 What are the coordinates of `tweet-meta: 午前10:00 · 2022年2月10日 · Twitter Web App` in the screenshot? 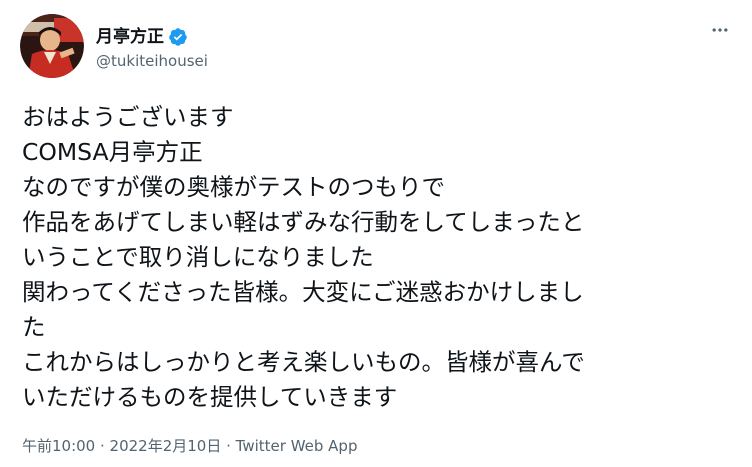 It's located at (189, 446).